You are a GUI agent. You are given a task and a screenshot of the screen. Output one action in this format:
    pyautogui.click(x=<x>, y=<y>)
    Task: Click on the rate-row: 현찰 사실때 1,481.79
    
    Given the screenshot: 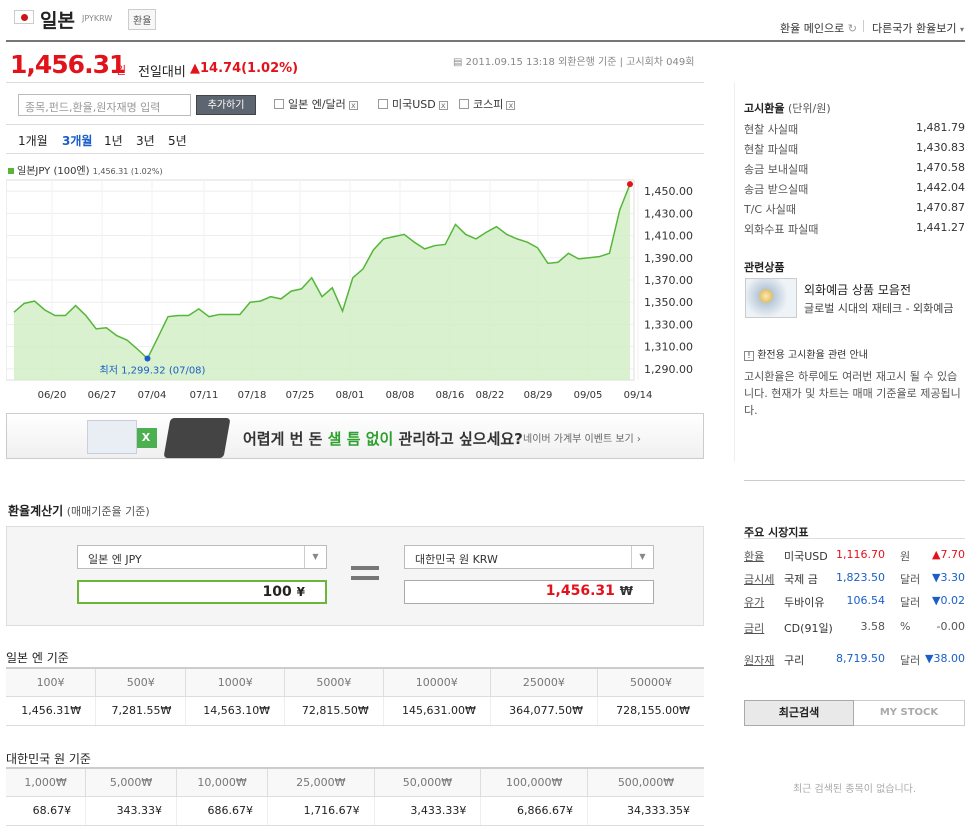 What is the action you would take?
    pyautogui.click(x=854, y=128)
    